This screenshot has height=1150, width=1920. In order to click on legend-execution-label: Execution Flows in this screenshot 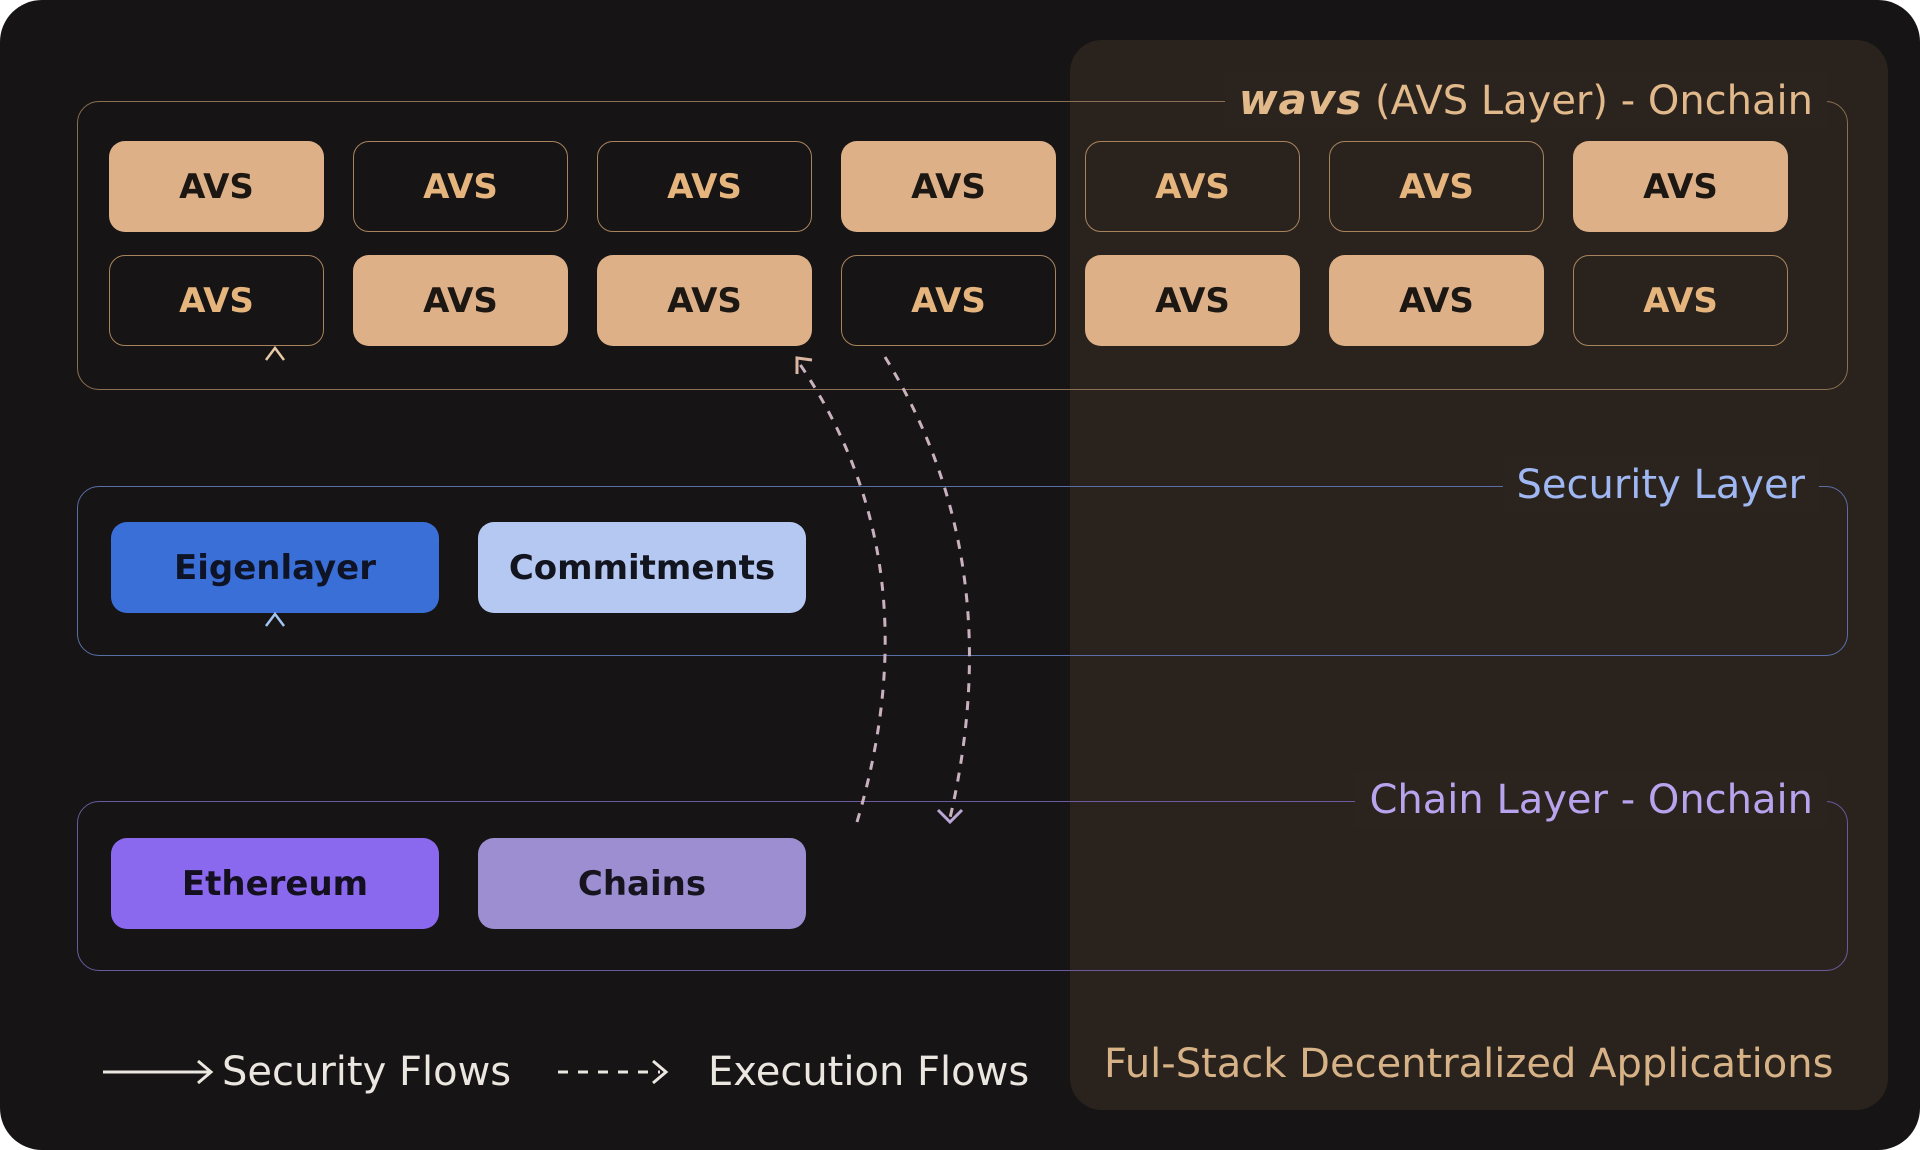, I will do `click(869, 1072)`.